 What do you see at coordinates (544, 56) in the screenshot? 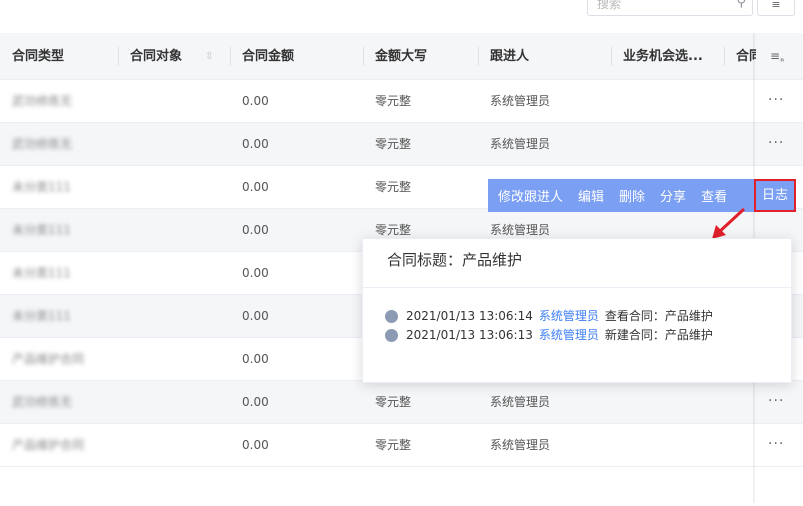
I see `column-header-follower: 跟进人` at bounding box center [544, 56].